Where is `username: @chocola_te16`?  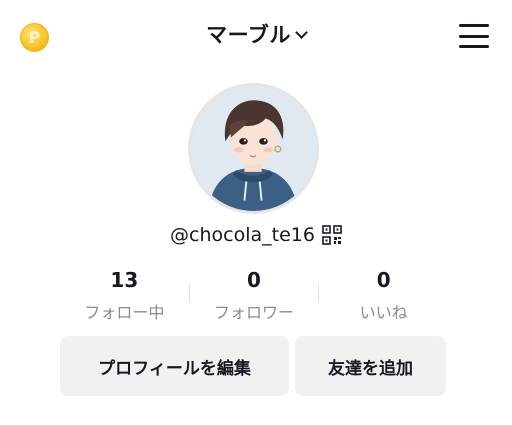
username: @chocola_te16 is located at coordinates (242, 235).